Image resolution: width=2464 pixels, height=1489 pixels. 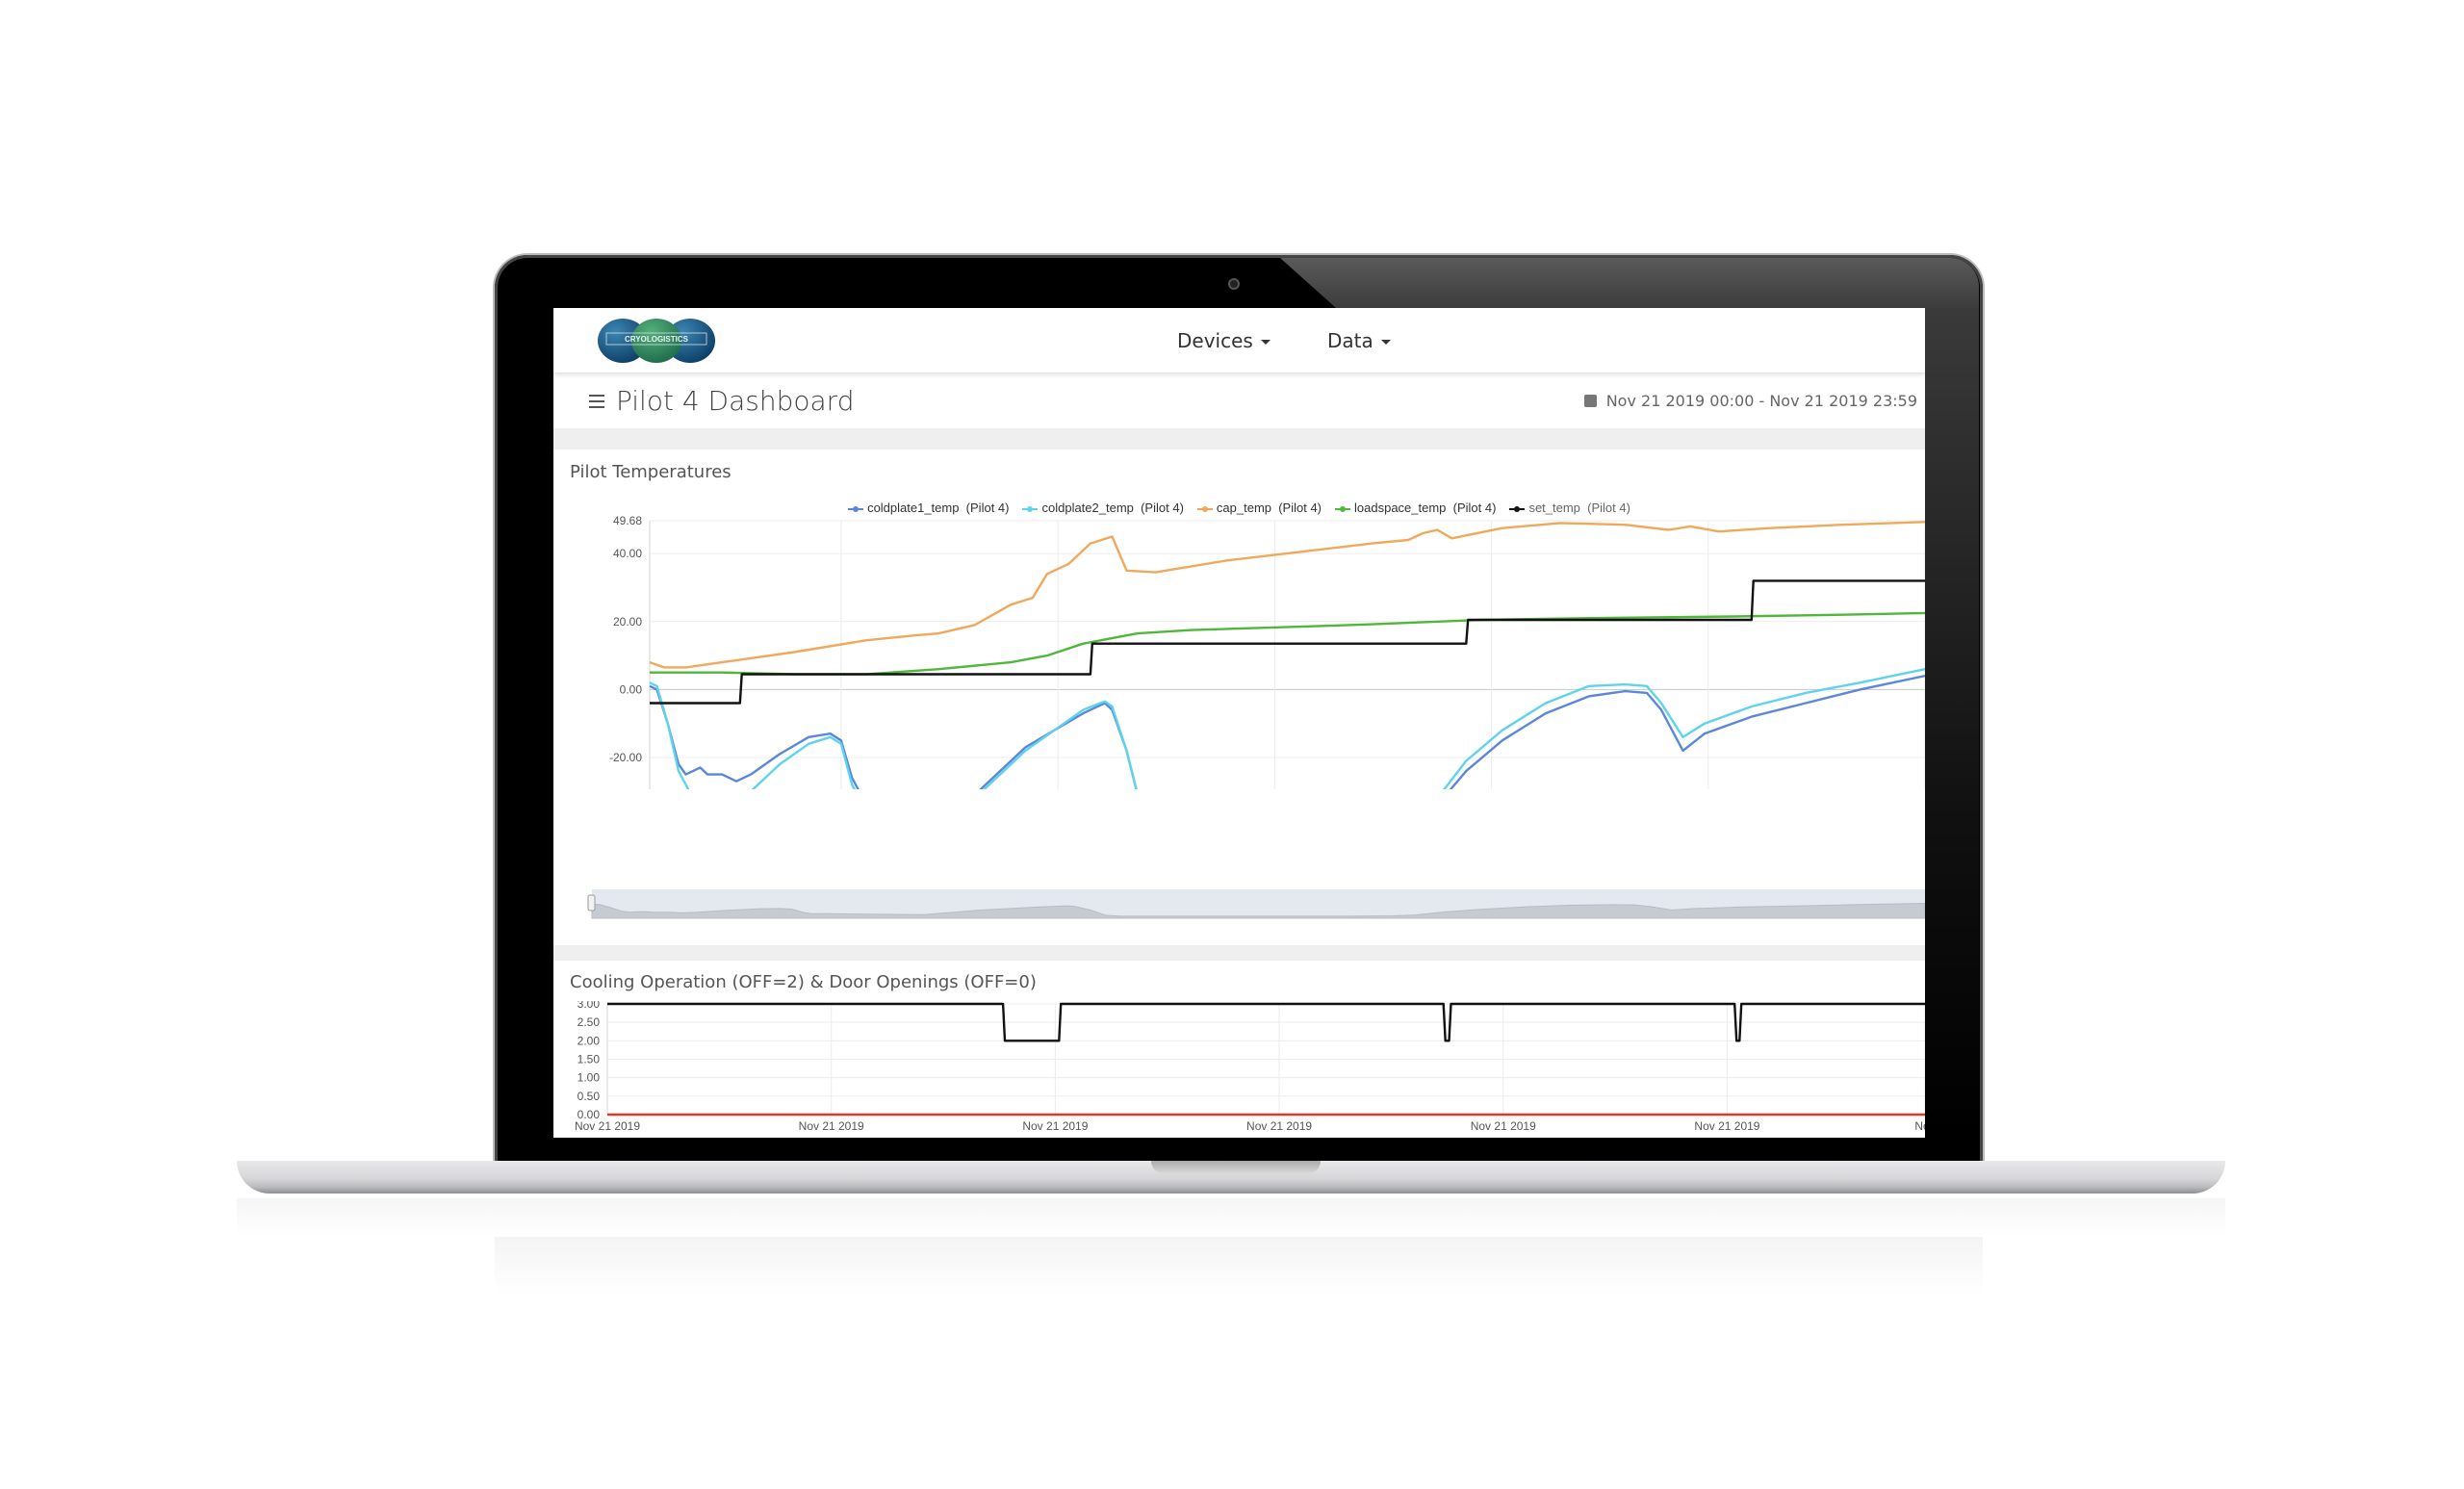 What do you see at coordinates (589, 1040) in the screenshot?
I see `y-tick-label: 2.00` at bounding box center [589, 1040].